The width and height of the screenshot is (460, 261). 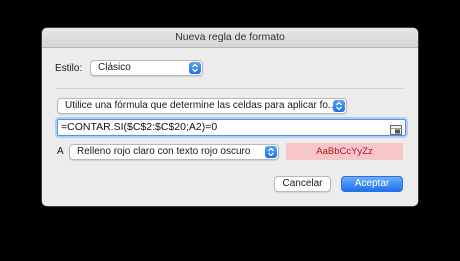 I want to click on formula-text: =CONTAR.SI($C$2:$C$20;A2)=0, so click(x=139, y=127).